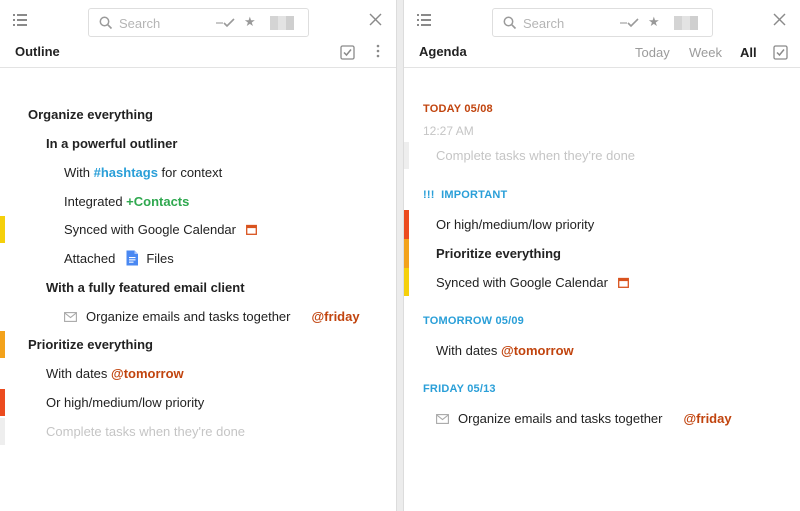 This screenshot has width=800, height=511. I want to click on outline-item-text: Or high/medium/low priority, so click(125, 402).